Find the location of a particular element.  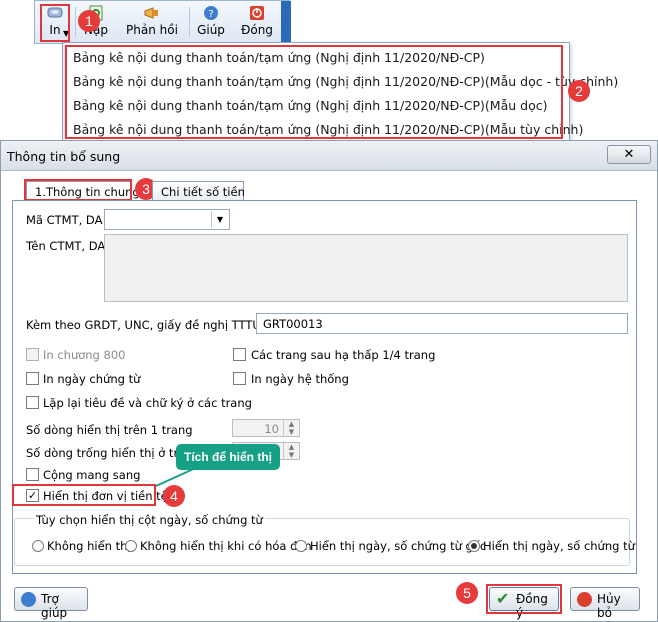

in-ngay-chung-tu-label: In ngày chứng từ is located at coordinates (92, 379).